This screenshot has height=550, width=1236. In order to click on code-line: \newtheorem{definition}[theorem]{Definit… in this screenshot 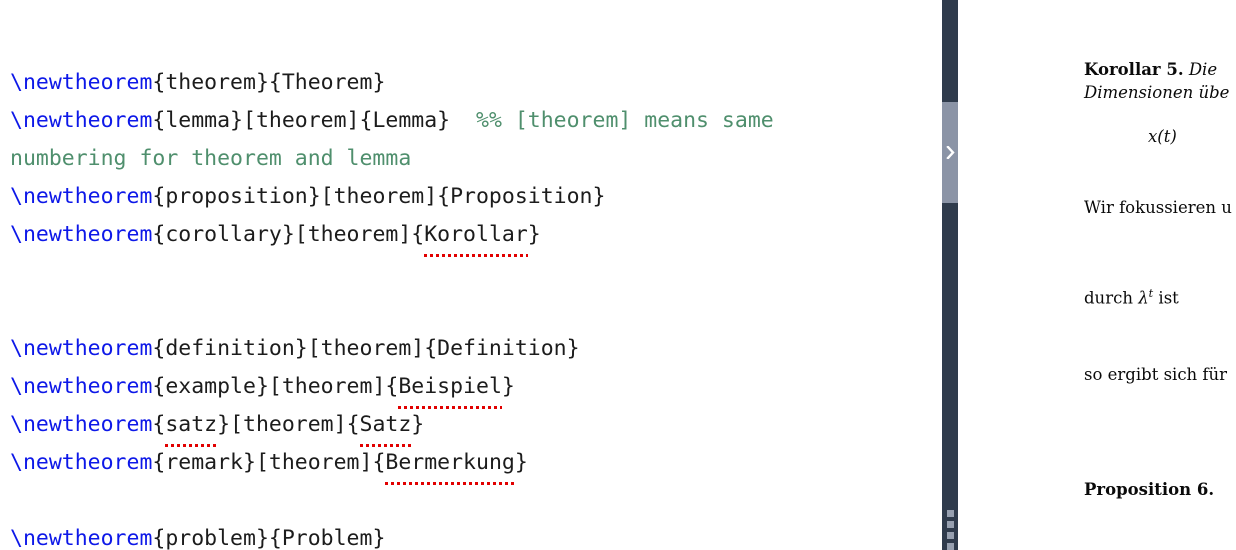, I will do `click(392, 349)`.